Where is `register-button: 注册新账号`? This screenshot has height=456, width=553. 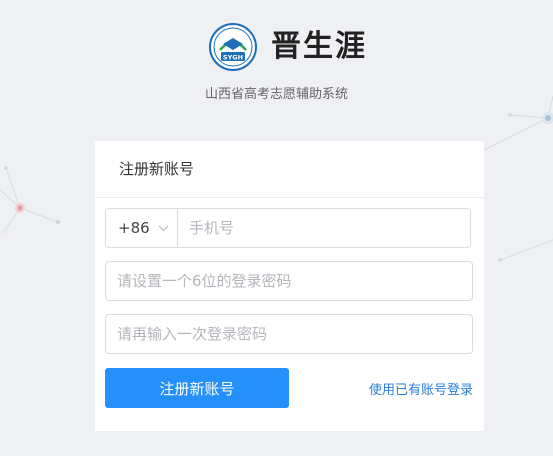 register-button: 注册新账号 is located at coordinates (197, 388).